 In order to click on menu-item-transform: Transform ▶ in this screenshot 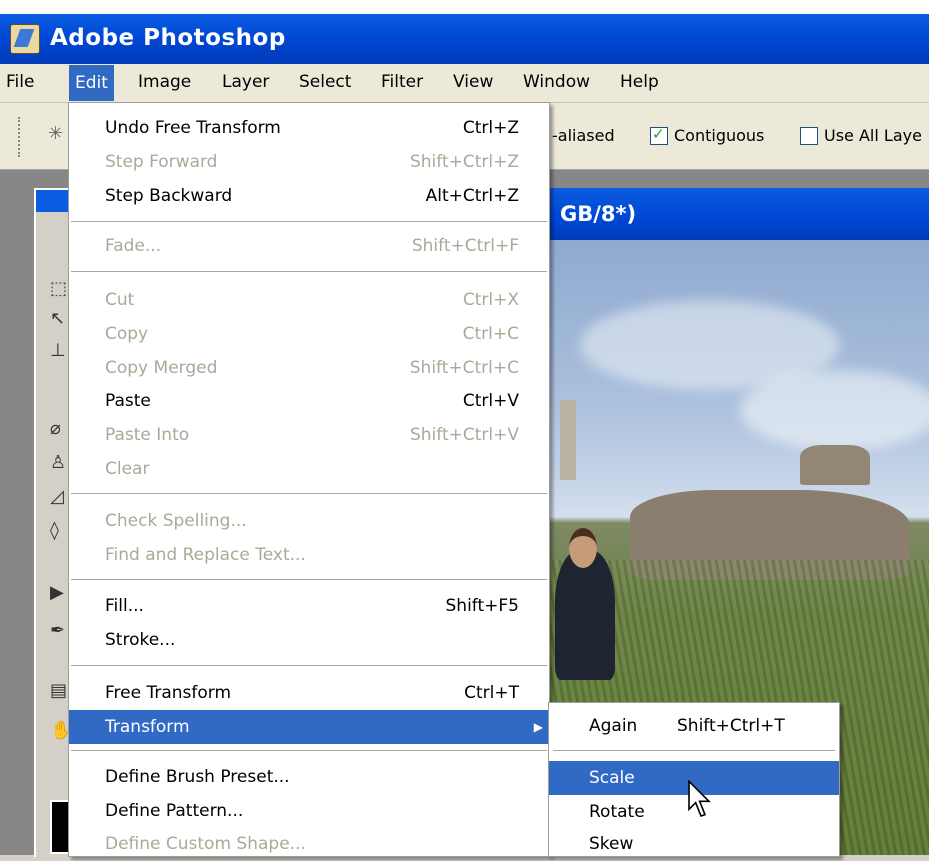, I will do `click(309, 727)`.